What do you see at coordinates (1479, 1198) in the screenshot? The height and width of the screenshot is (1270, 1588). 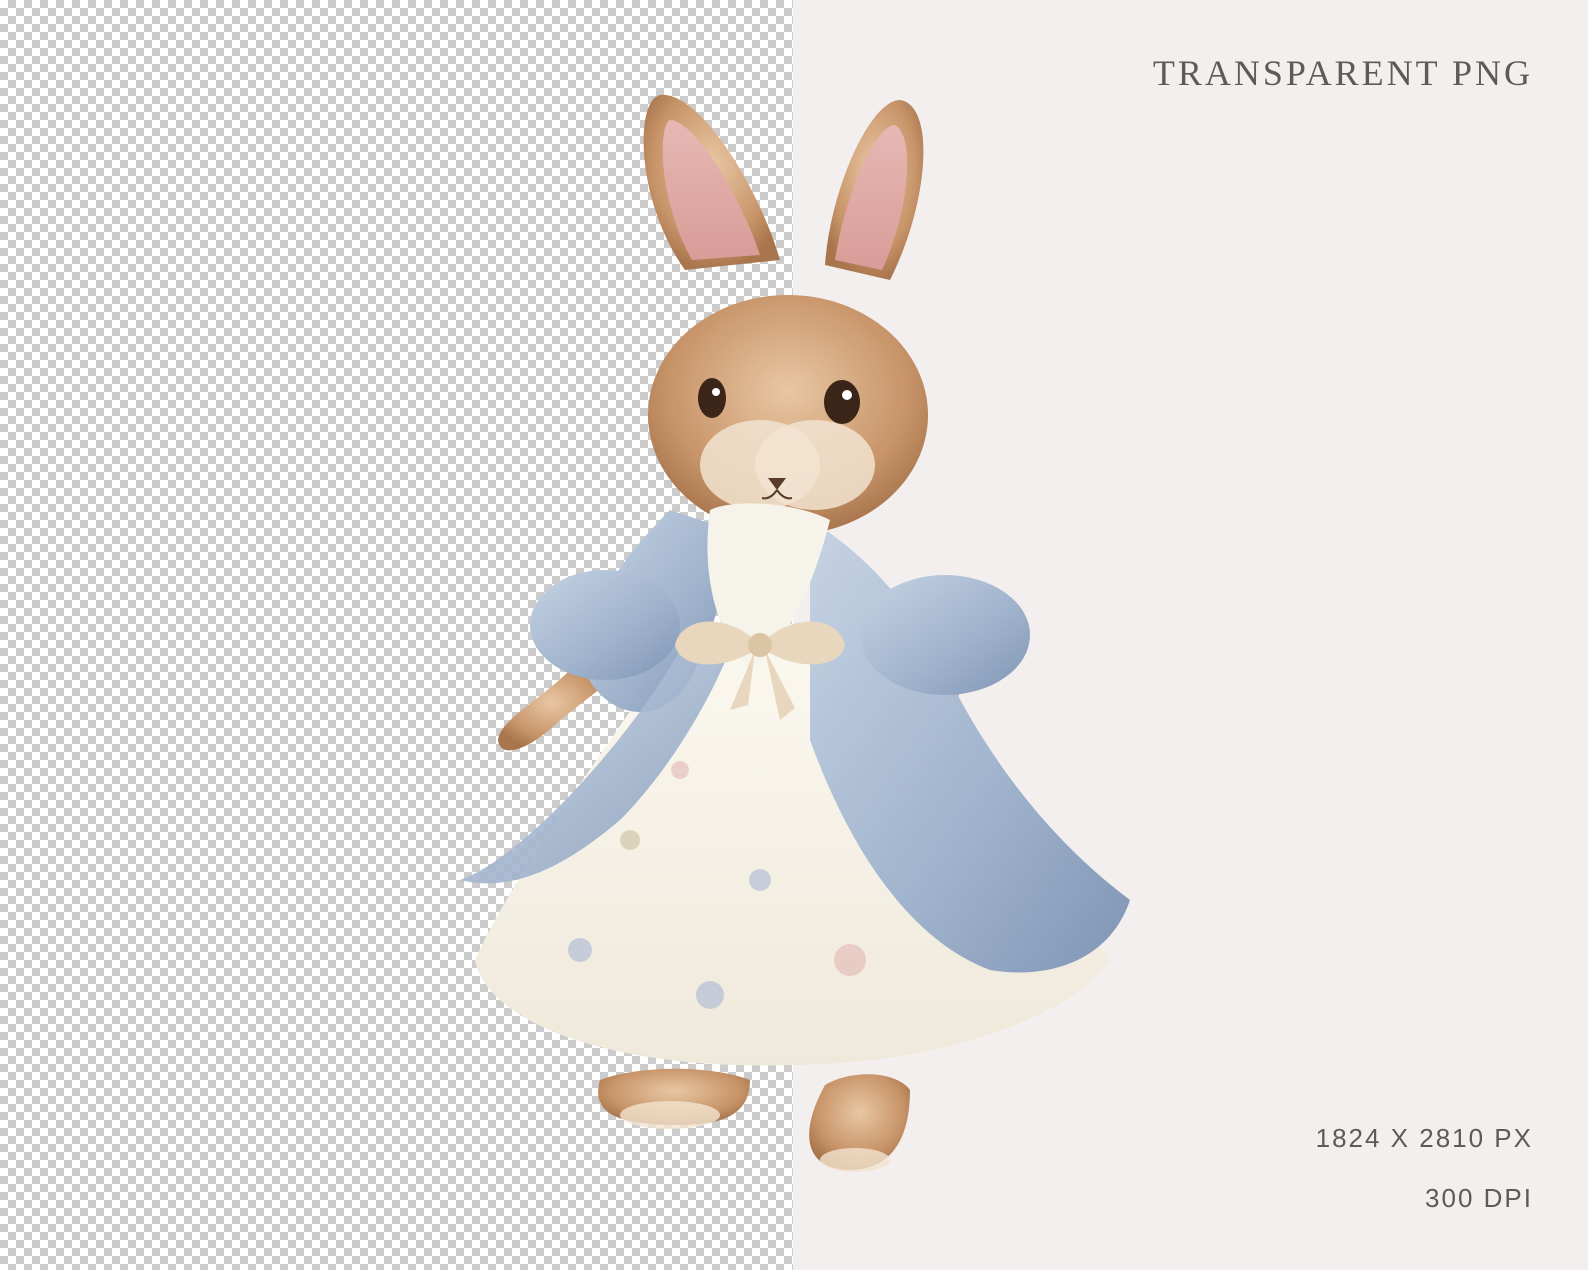 I see `resolution-label: 300 DPI` at bounding box center [1479, 1198].